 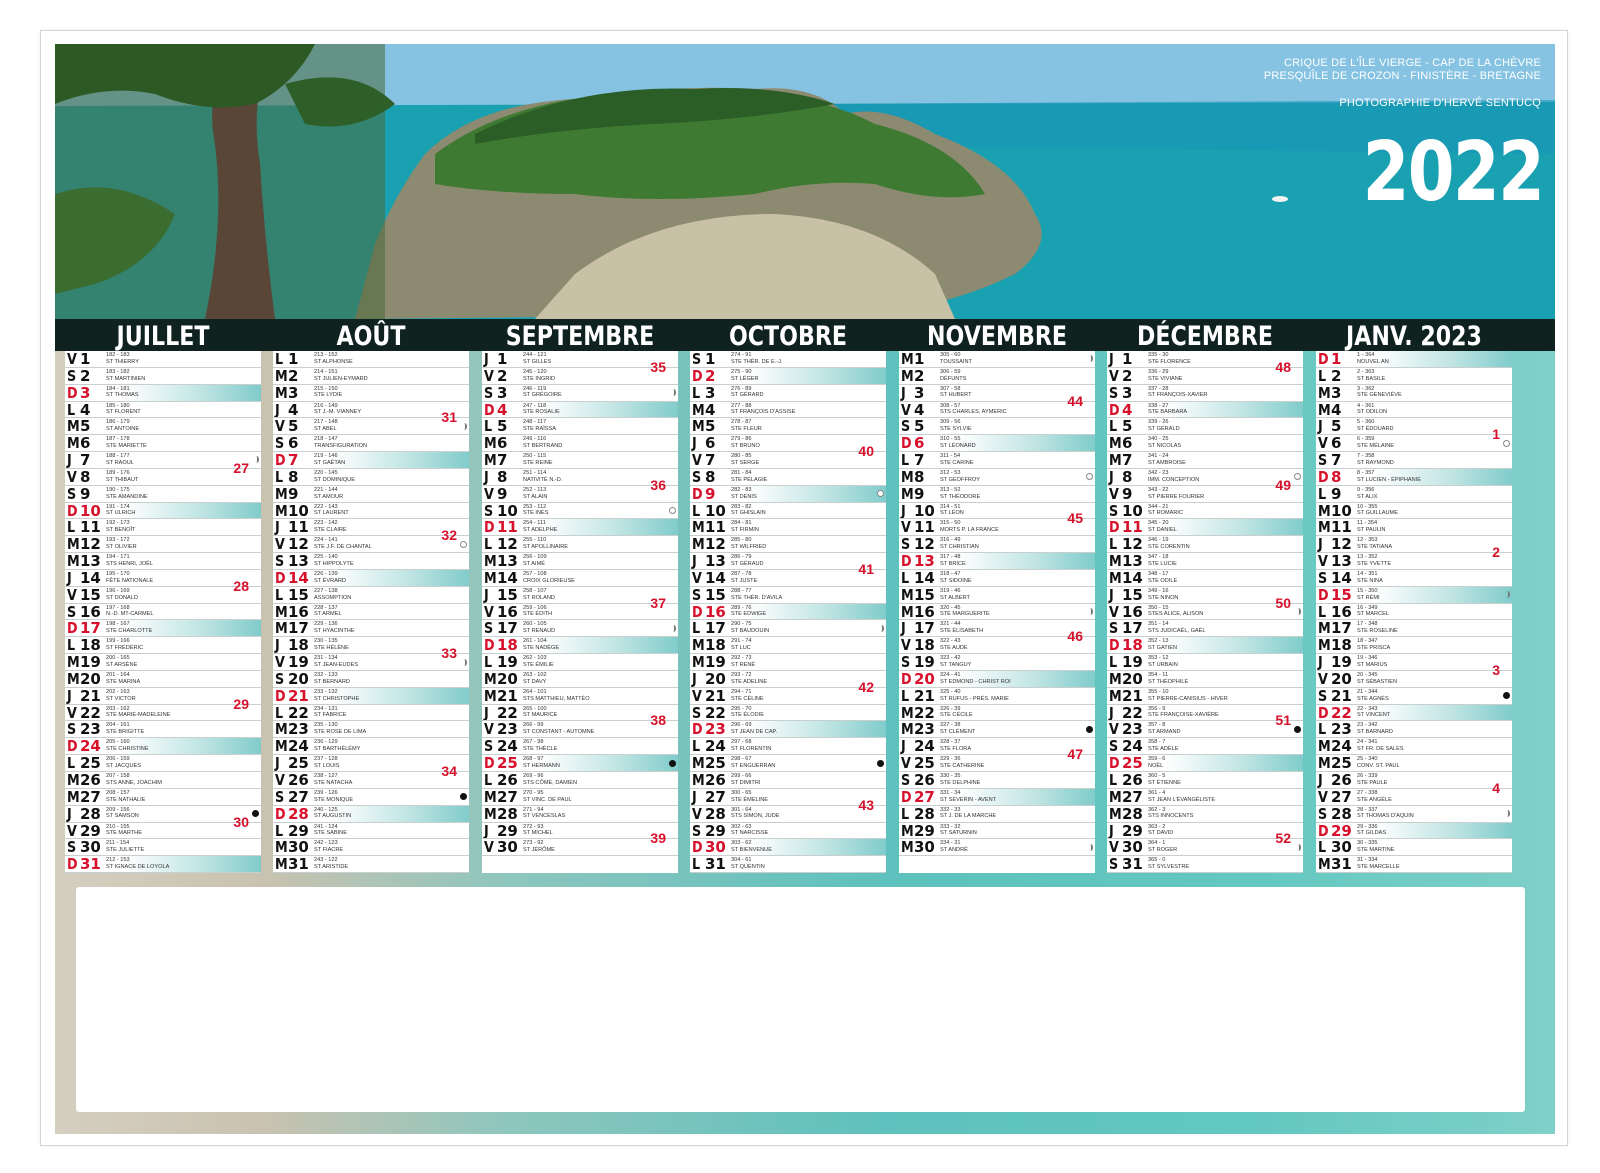 I want to click on day-row: M 25 298 - 67 ST ENGUERRAN, so click(x=788, y=763).